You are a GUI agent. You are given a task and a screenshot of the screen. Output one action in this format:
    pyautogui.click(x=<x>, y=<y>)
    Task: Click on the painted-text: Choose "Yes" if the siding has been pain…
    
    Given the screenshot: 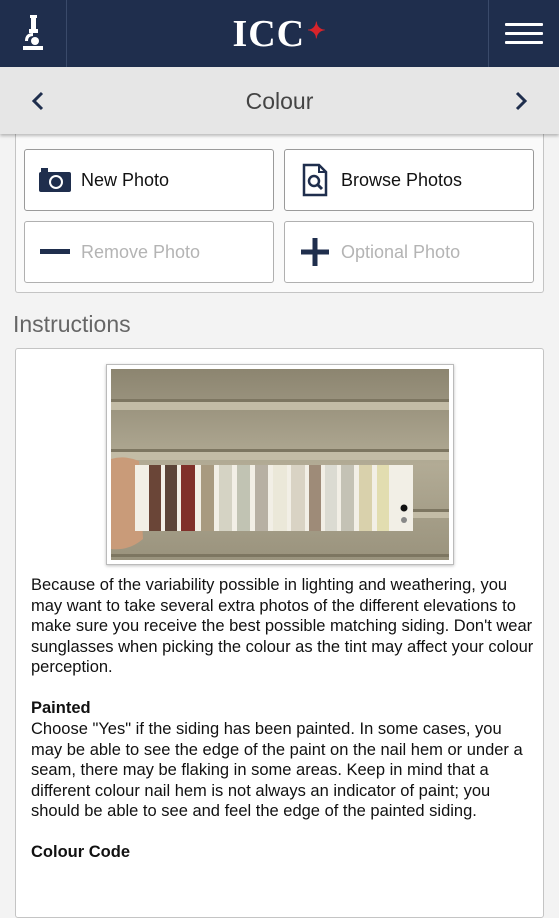 What is the action you would take?
    pyautogui.click(x=277, y=770)
    